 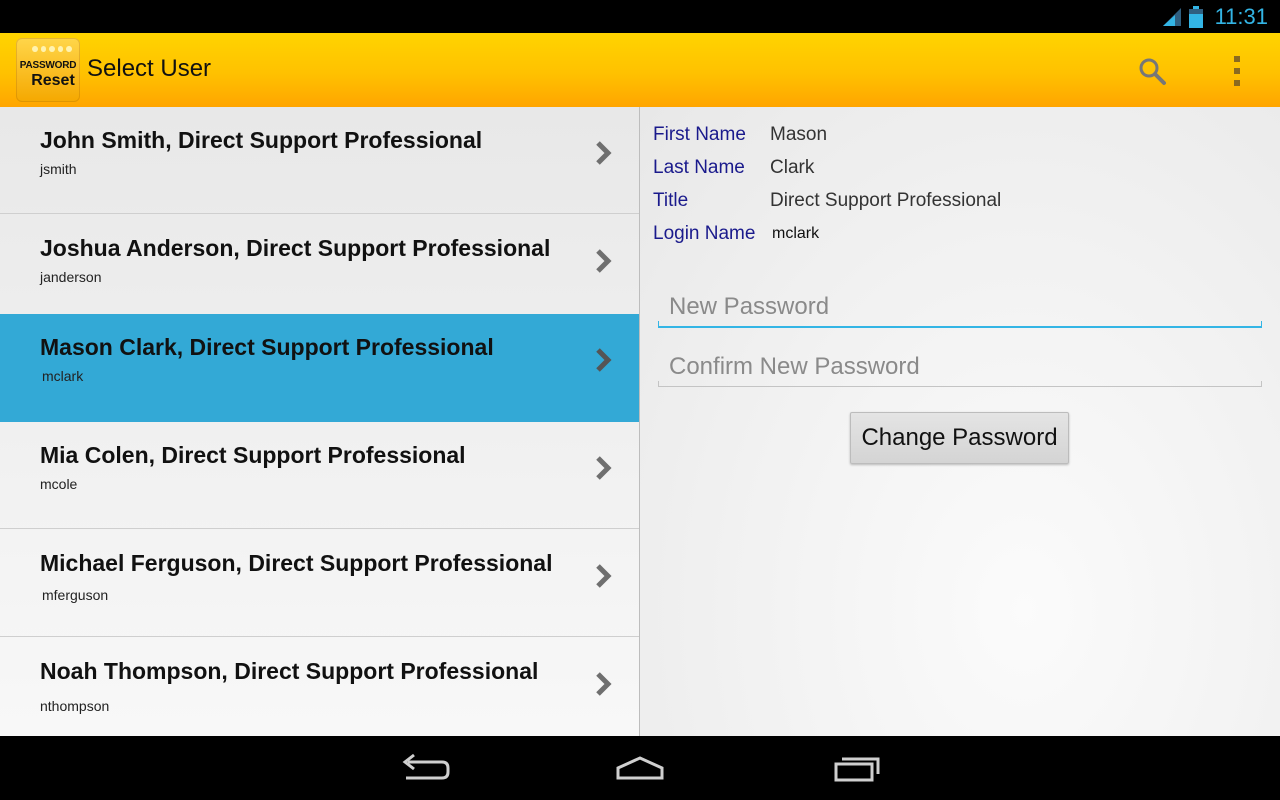 I want to click on confirm-password-corner-left, so click(x=658, y=384).